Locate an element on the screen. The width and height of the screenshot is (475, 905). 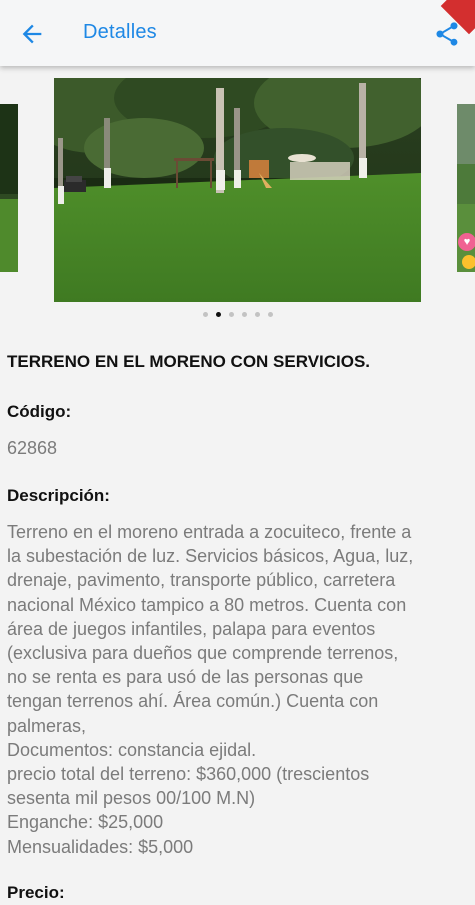
description-line: Documentos: constancia ejidal. is located at coordinates (132, 749).